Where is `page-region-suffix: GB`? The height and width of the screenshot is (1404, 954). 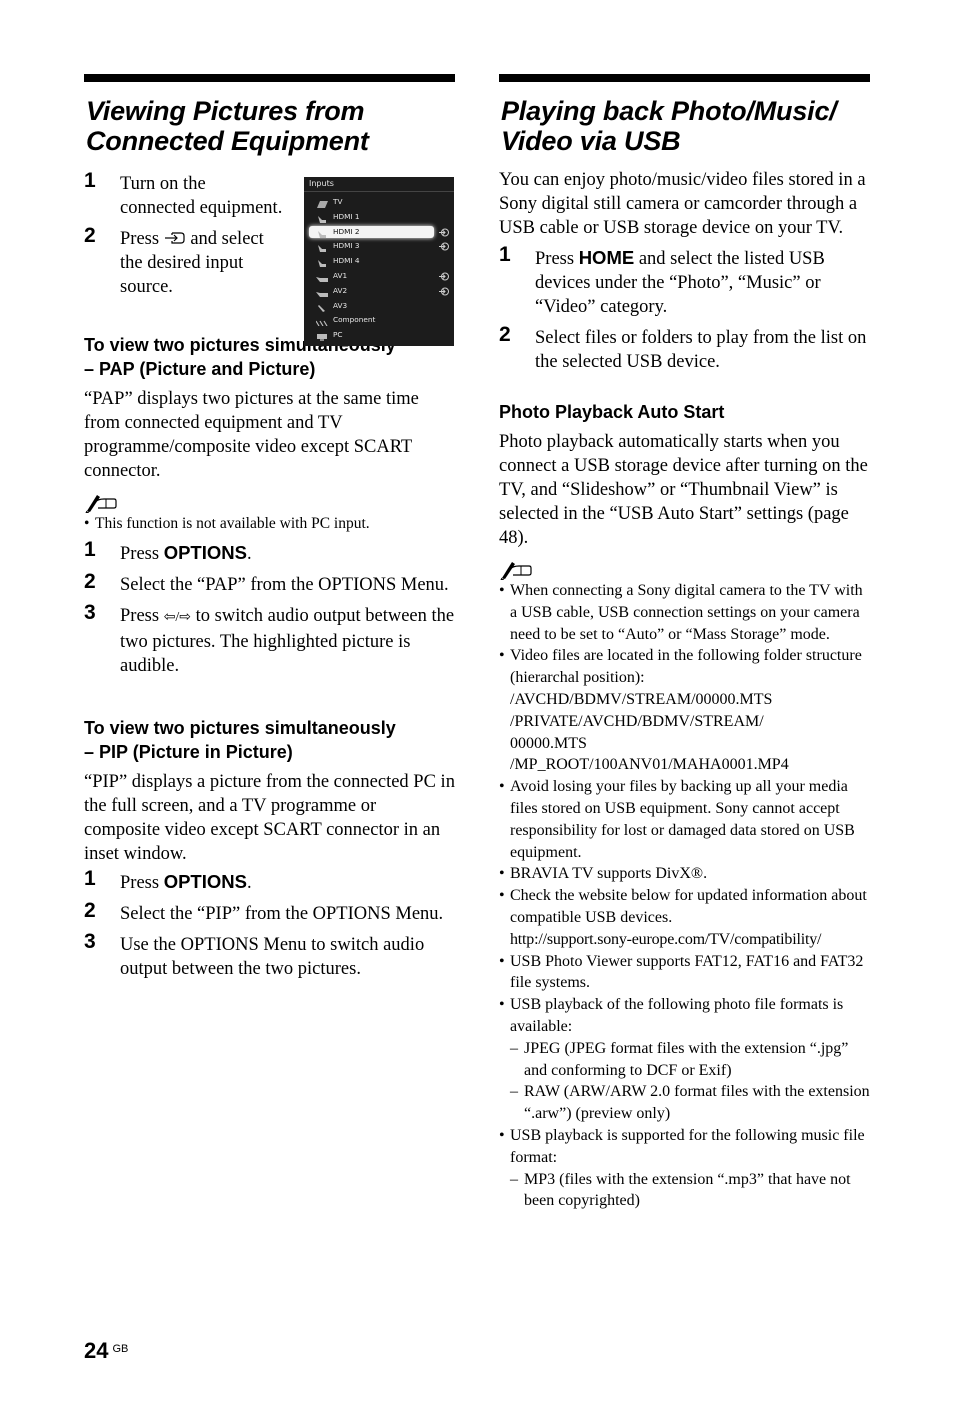
page-region-suffix: GB is located at coordinates (120, 1349).